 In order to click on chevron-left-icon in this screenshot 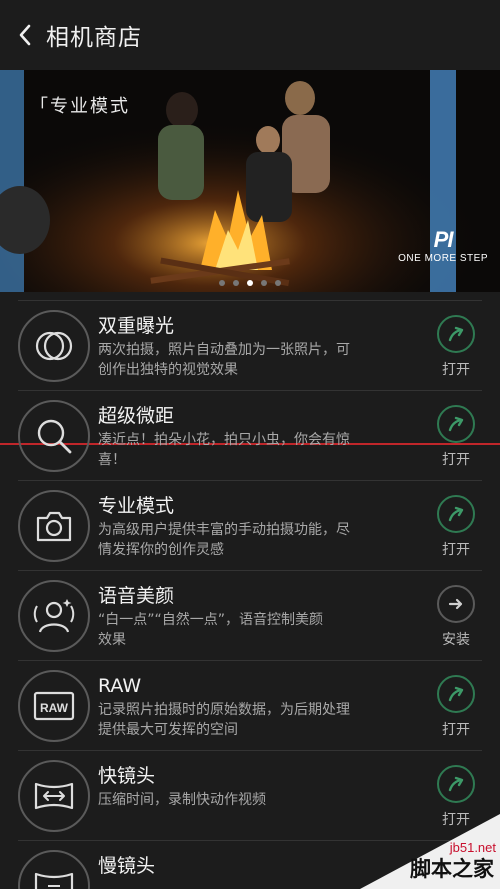, I will do `click(25, 35)`.